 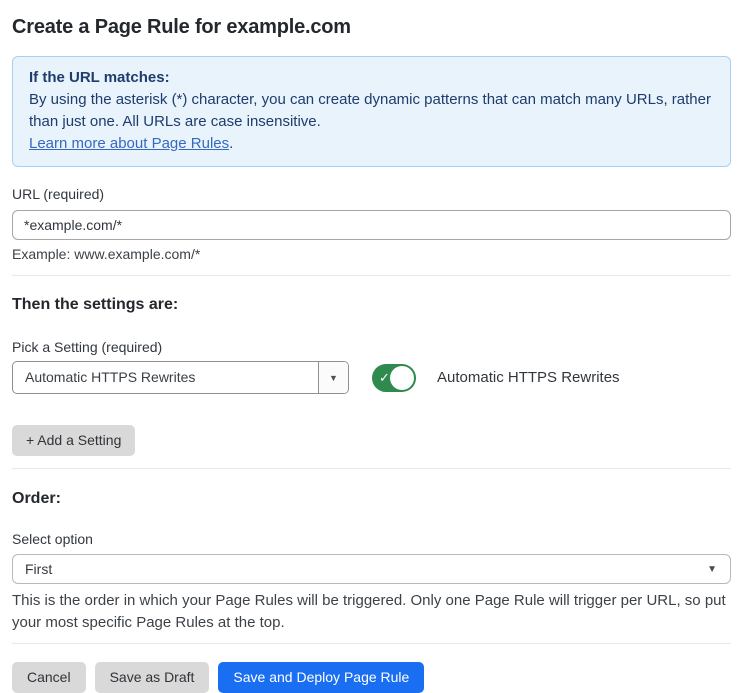 I want to click on order-select-label: Select option, so click(x=52, y=539).